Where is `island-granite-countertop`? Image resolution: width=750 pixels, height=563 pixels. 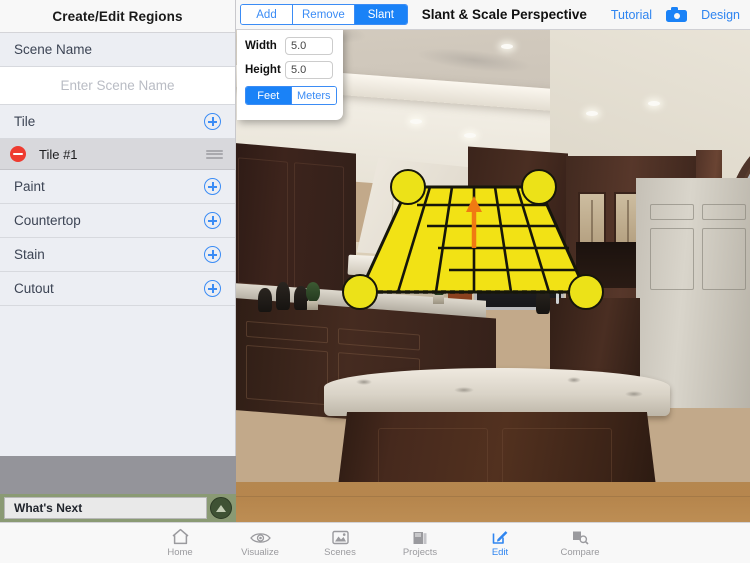 island-granite-countertop is located at coordinates (497, 392).